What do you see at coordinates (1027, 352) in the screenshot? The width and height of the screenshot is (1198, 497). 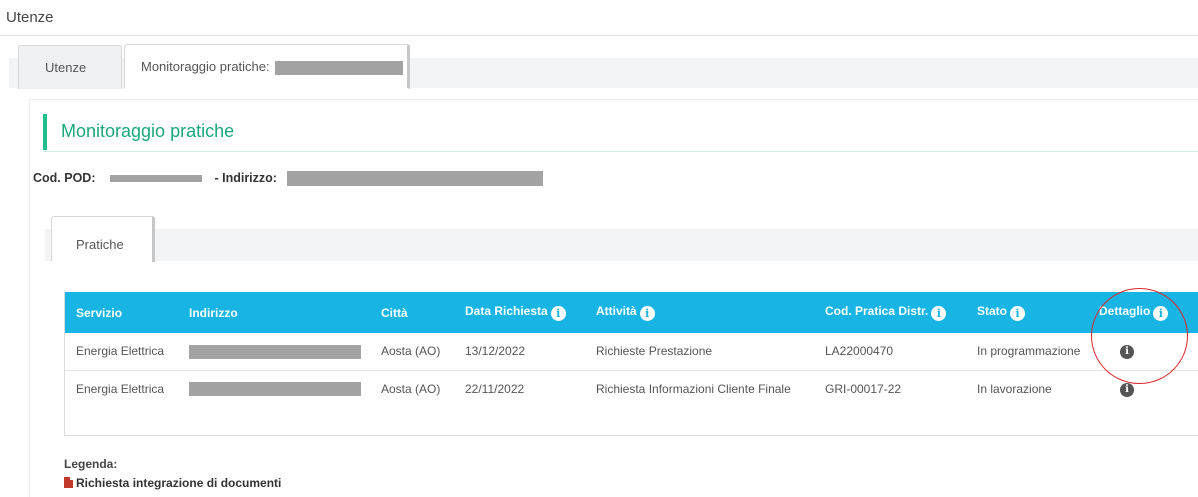 I see `cell-stato: In programmazione` at bounding box center [1027, 352].